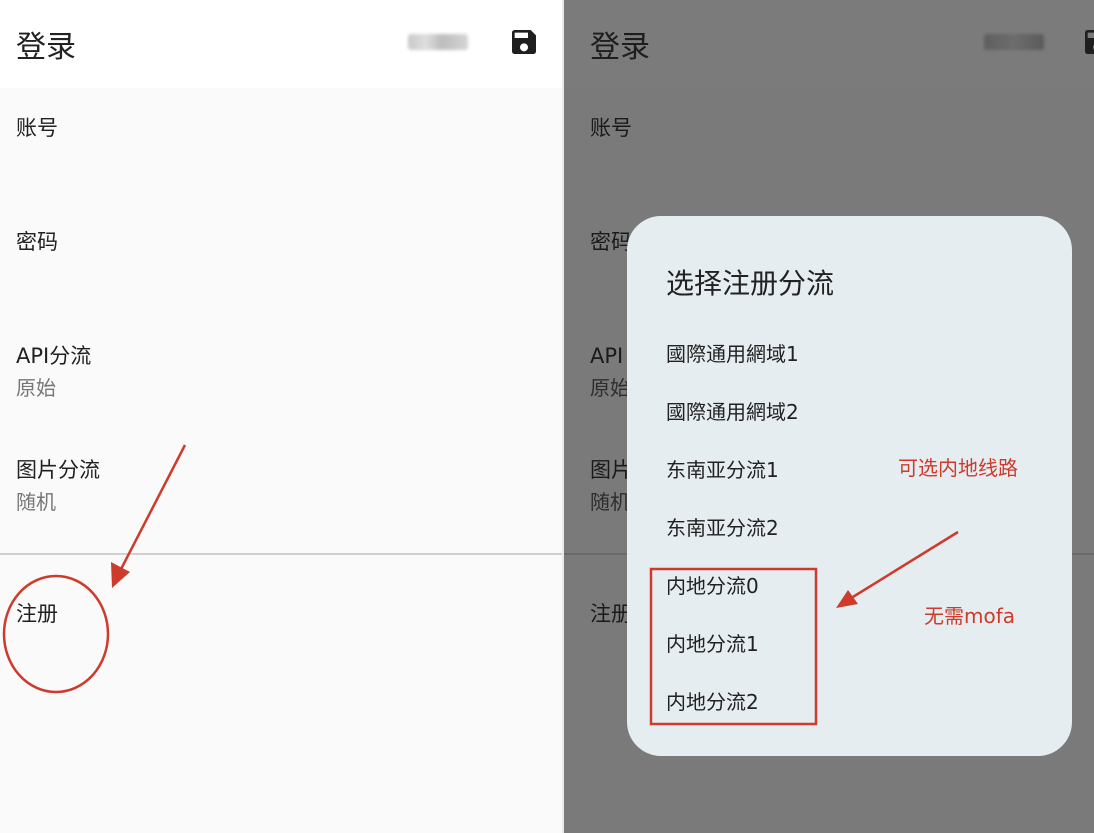 This screenshot has height=833, width=1094. Describe the element at coordinates (712, 586) in the screenshot. I see `route-option: 内地分流0` at that location.